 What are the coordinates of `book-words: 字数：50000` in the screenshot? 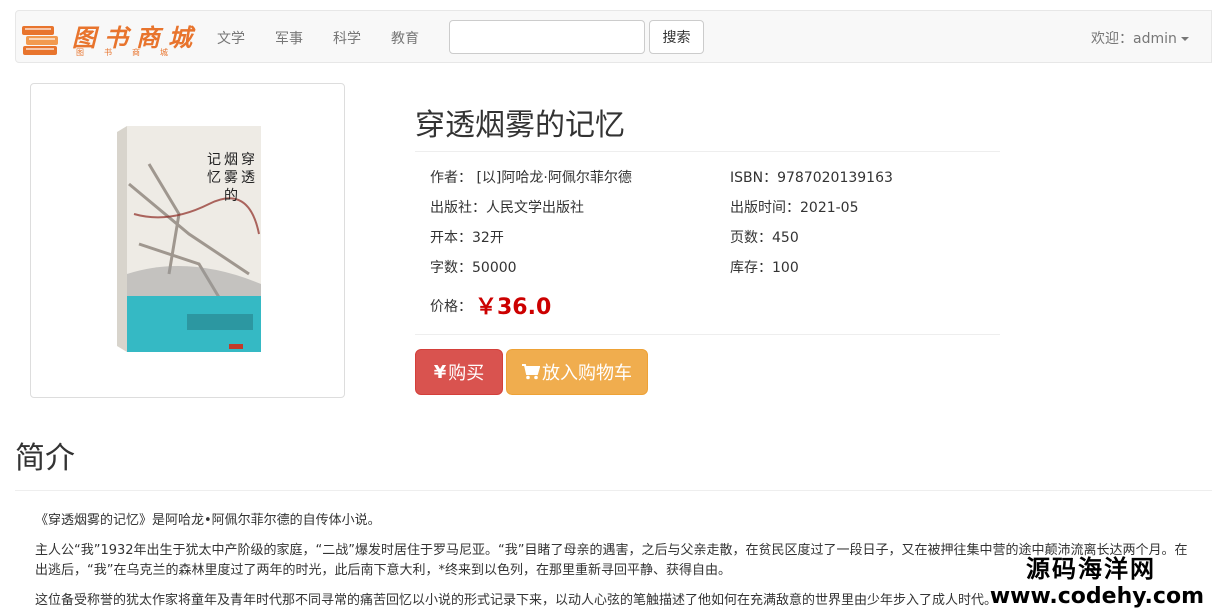 It's located at (473, 268).